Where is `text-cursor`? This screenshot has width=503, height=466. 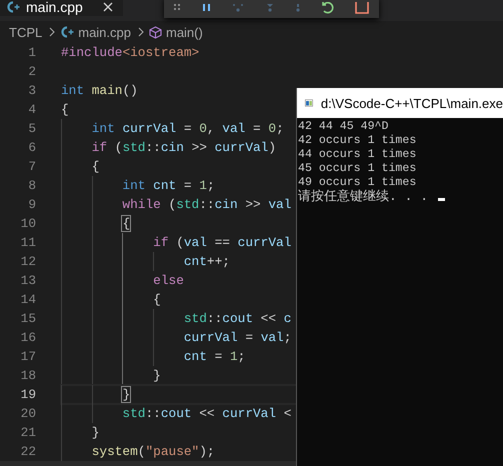
text-cursor is located at coordinates (441, 199).